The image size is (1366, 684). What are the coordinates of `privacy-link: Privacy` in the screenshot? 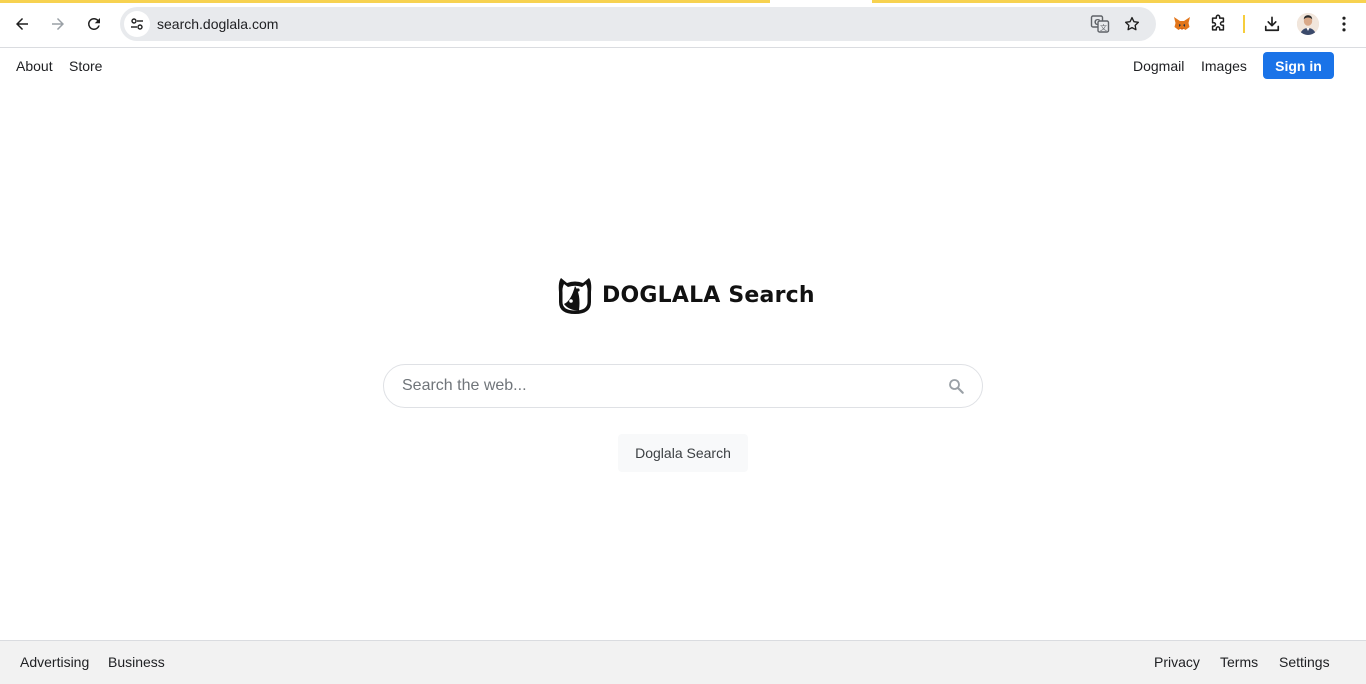 It's located at (1177, 662).